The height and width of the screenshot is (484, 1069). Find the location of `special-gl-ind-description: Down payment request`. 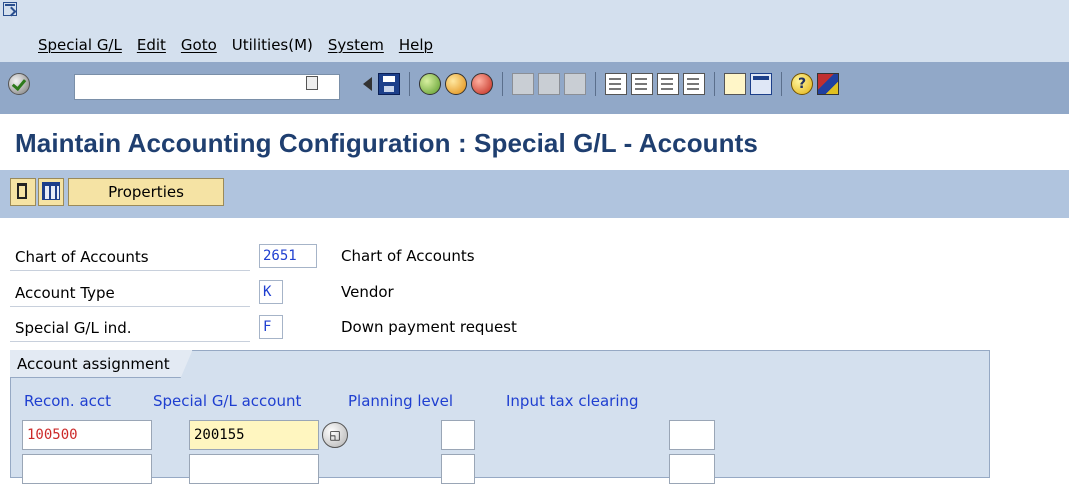

special-gl-ind-description: Down payment request is located at coordinates (429, 327).